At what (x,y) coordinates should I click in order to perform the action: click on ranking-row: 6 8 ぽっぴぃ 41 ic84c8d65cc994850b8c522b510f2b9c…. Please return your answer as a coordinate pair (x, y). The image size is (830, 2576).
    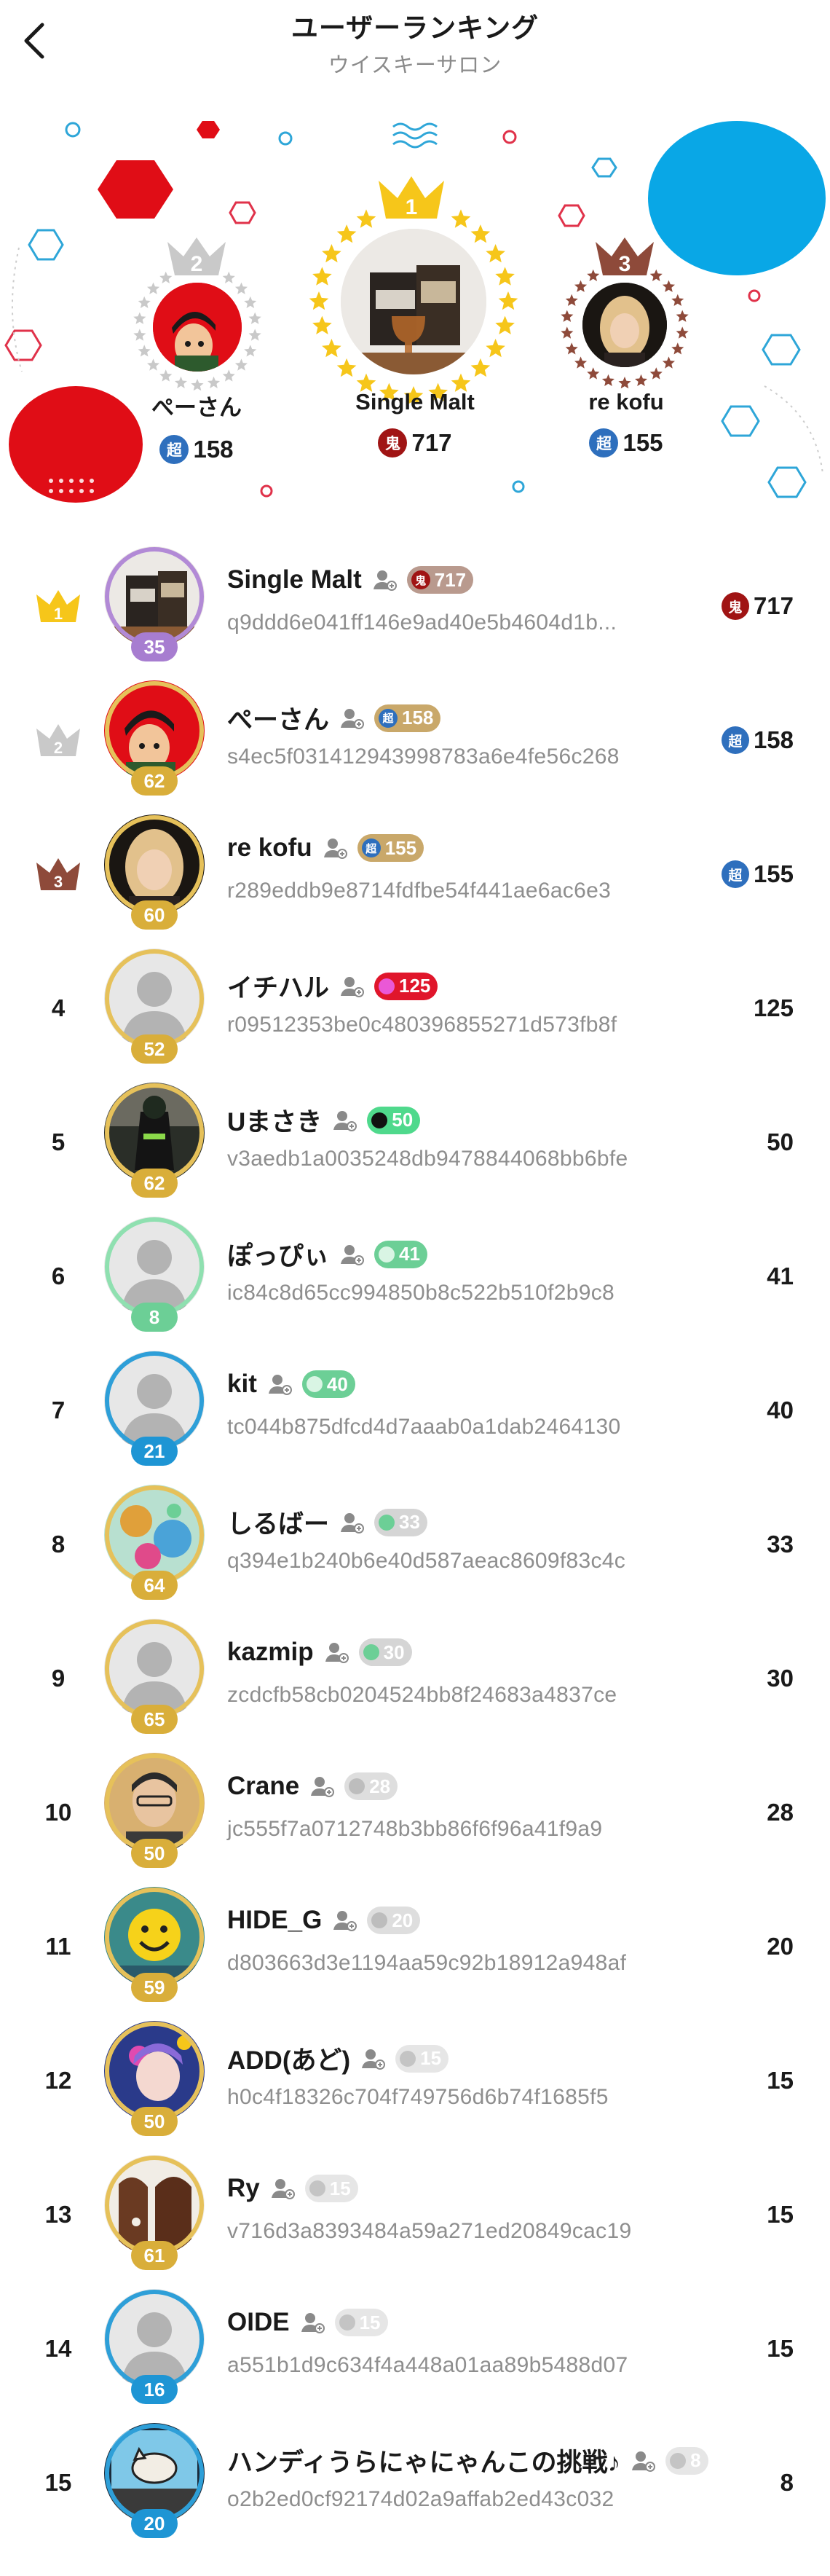
    Looking at the image, I should click on (415, 1276).